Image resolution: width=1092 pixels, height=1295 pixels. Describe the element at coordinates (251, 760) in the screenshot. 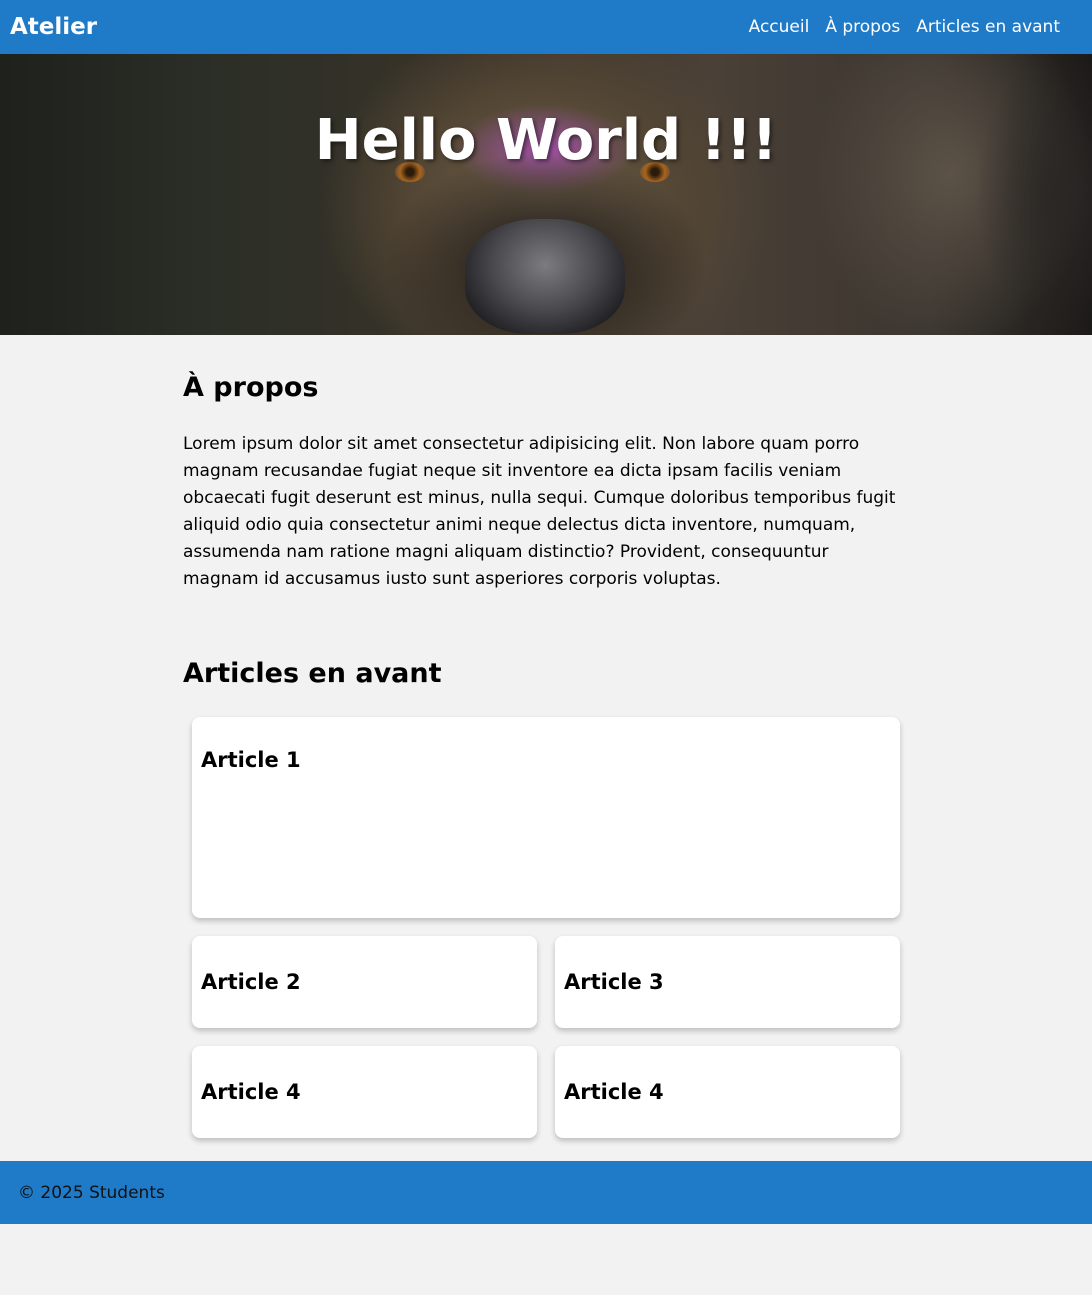

I see `article-title: Article 1` at that location.